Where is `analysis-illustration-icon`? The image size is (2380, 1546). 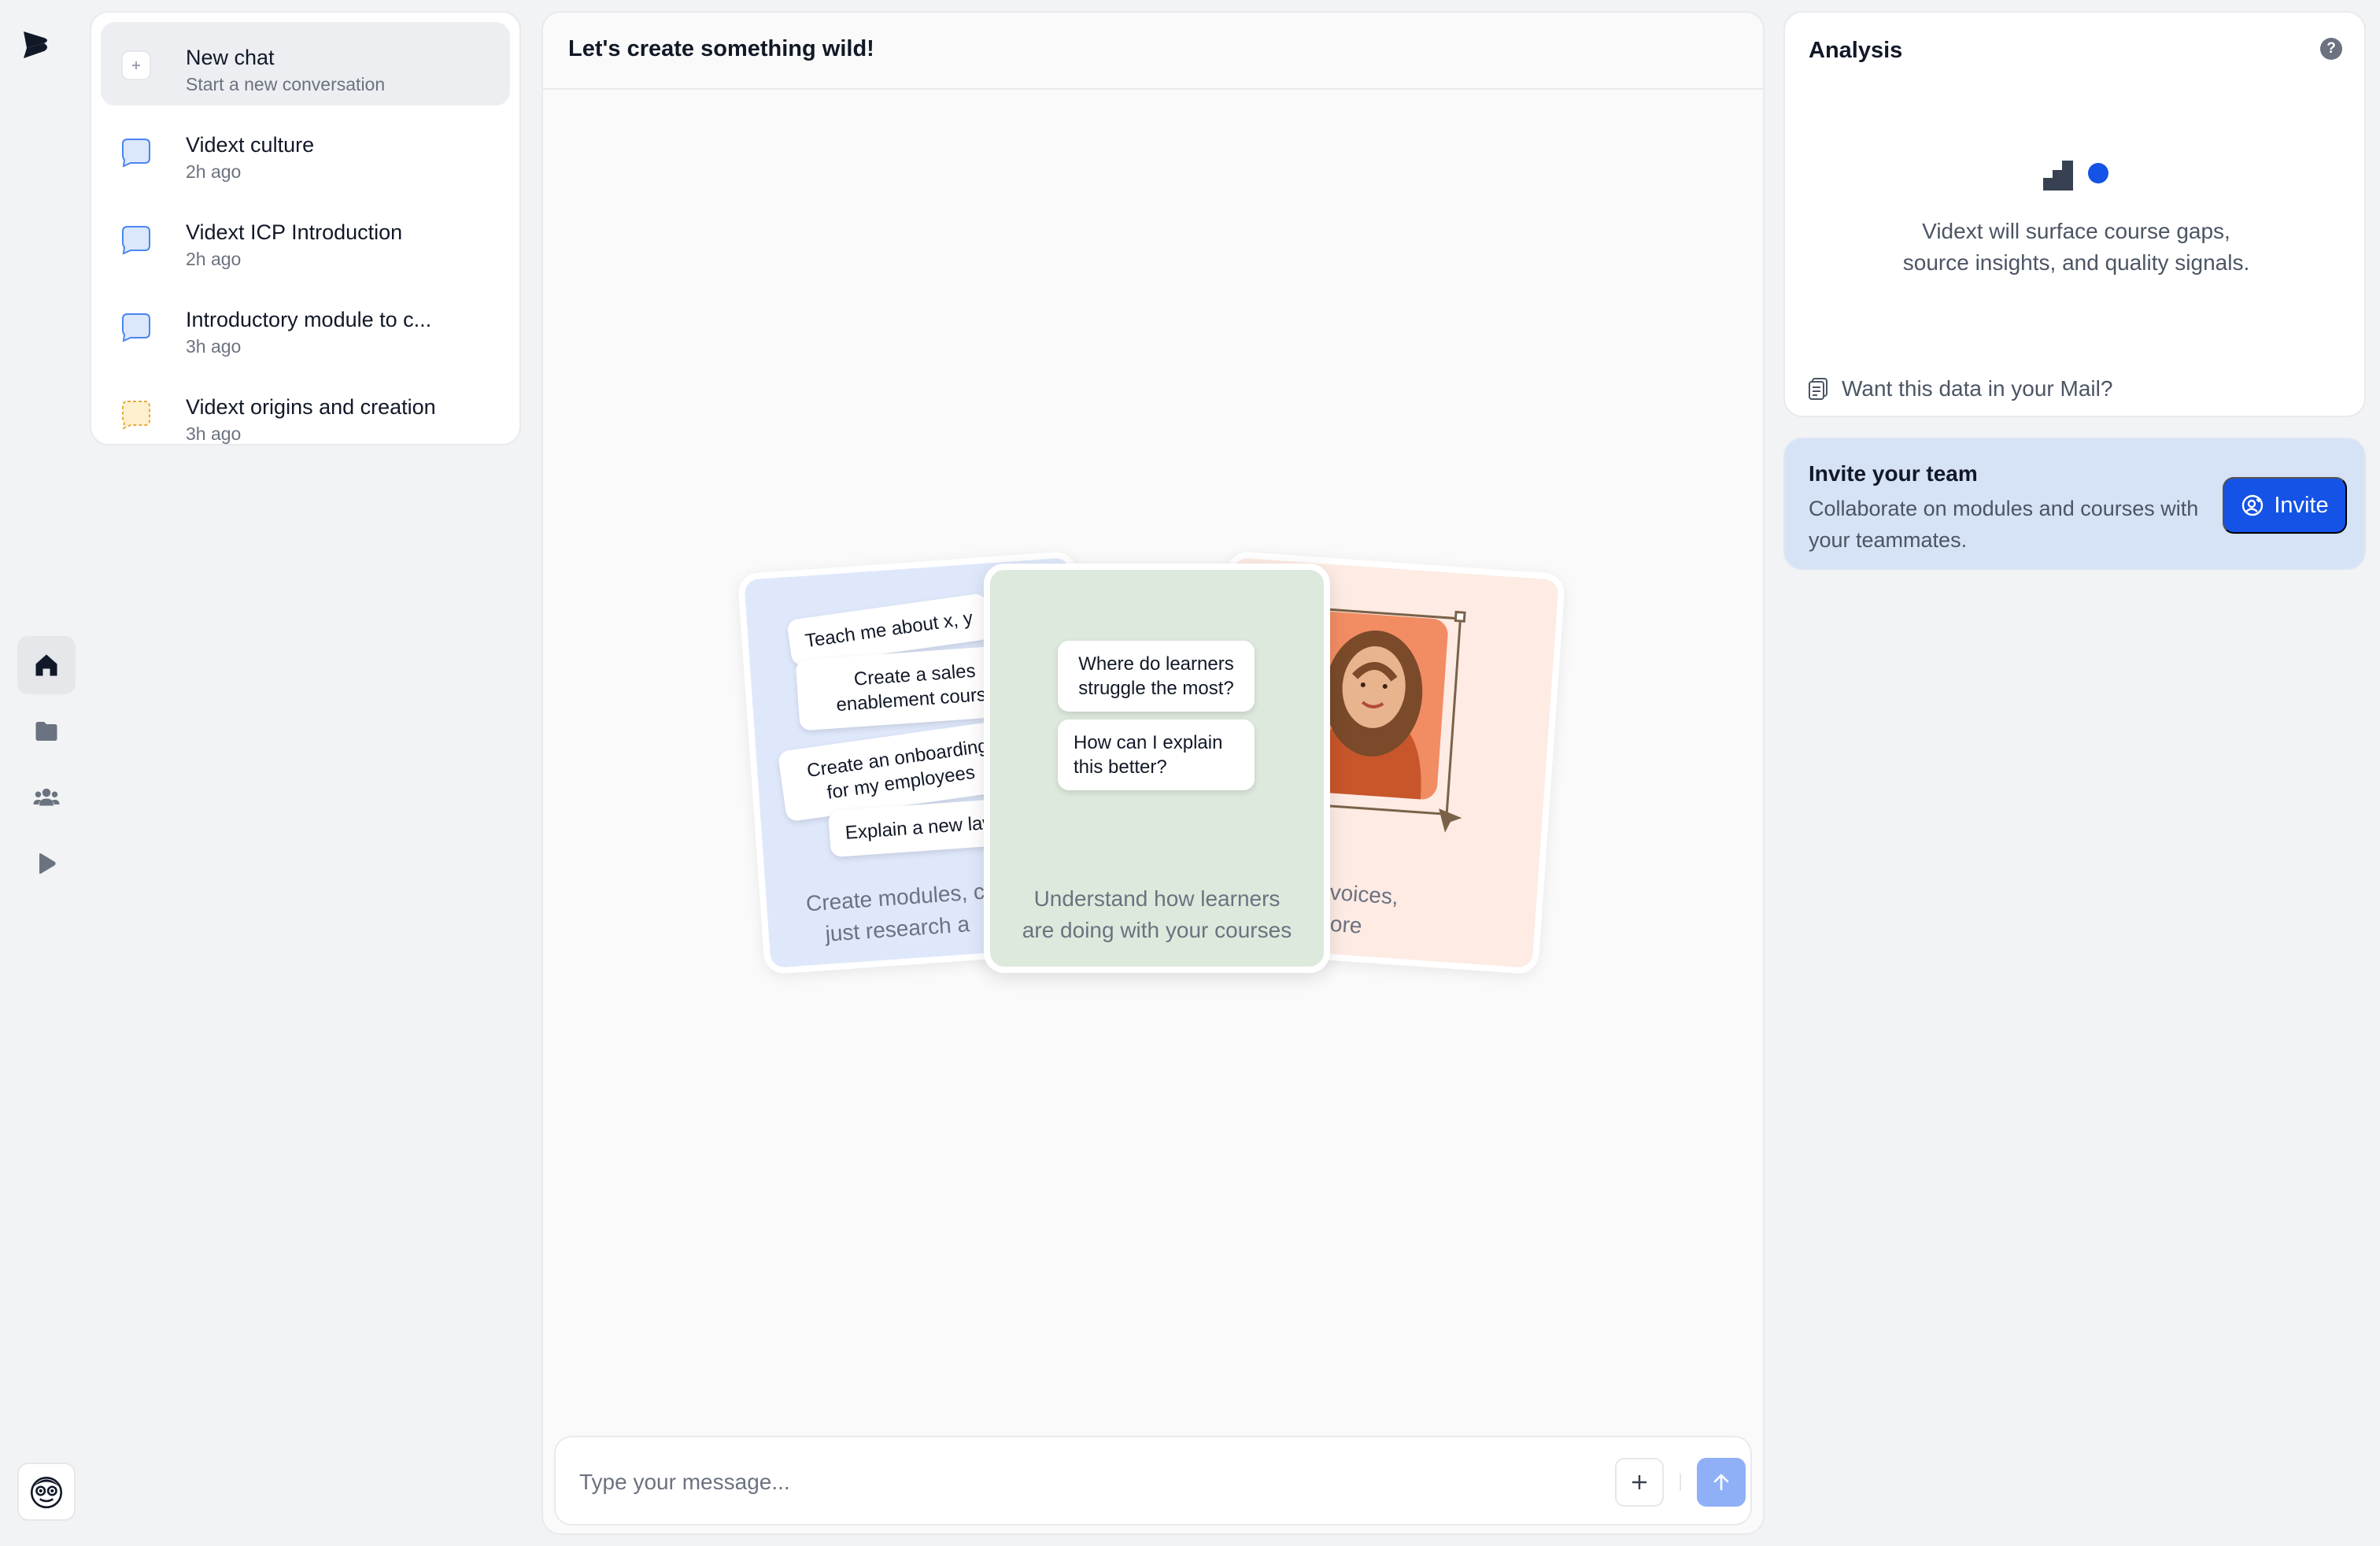
analysis-illustration-icon is located at coordinates (2075, 175).